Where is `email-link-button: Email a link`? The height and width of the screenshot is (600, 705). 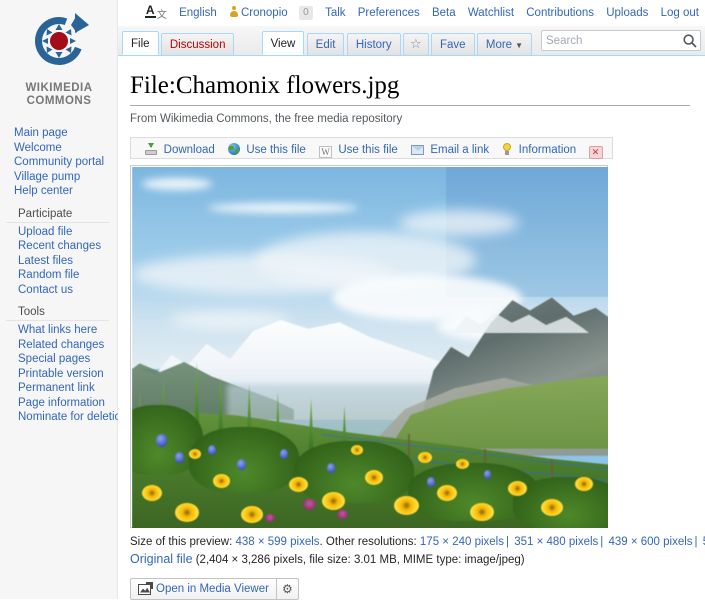 email-link-button: Email a link is located at coordinates (450, 150).